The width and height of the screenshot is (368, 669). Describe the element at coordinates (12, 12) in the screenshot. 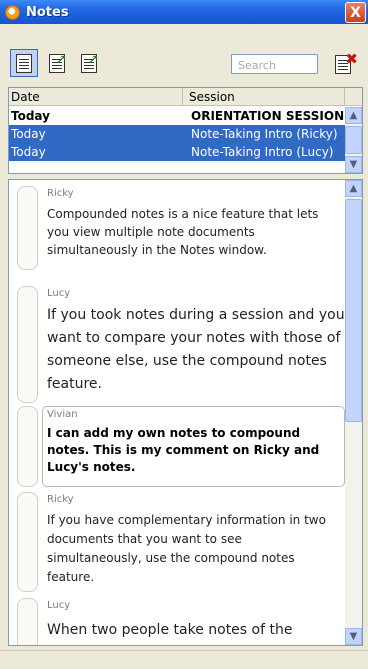

I see `notes-app-icon` at that location.